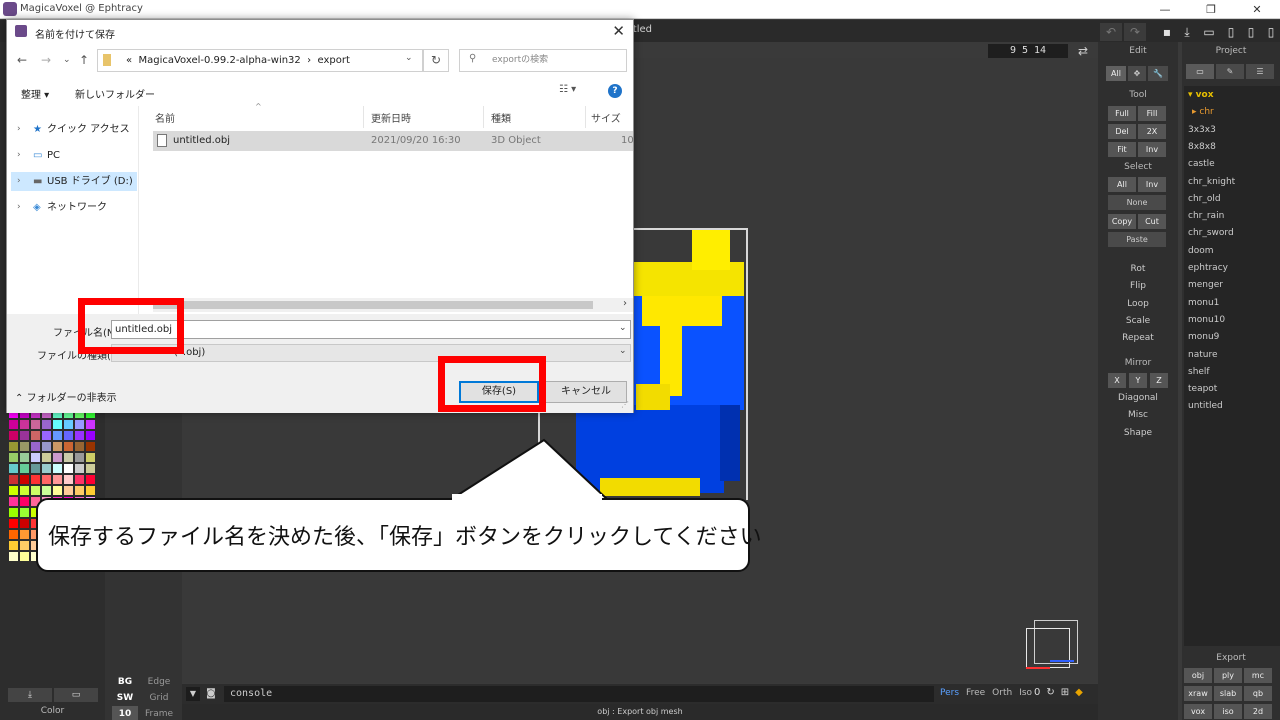  What do you see at coordinates (1158, 73) in the screenshot?
I see `wrench-icon: 🔧` at bounding box center [1158, 73].